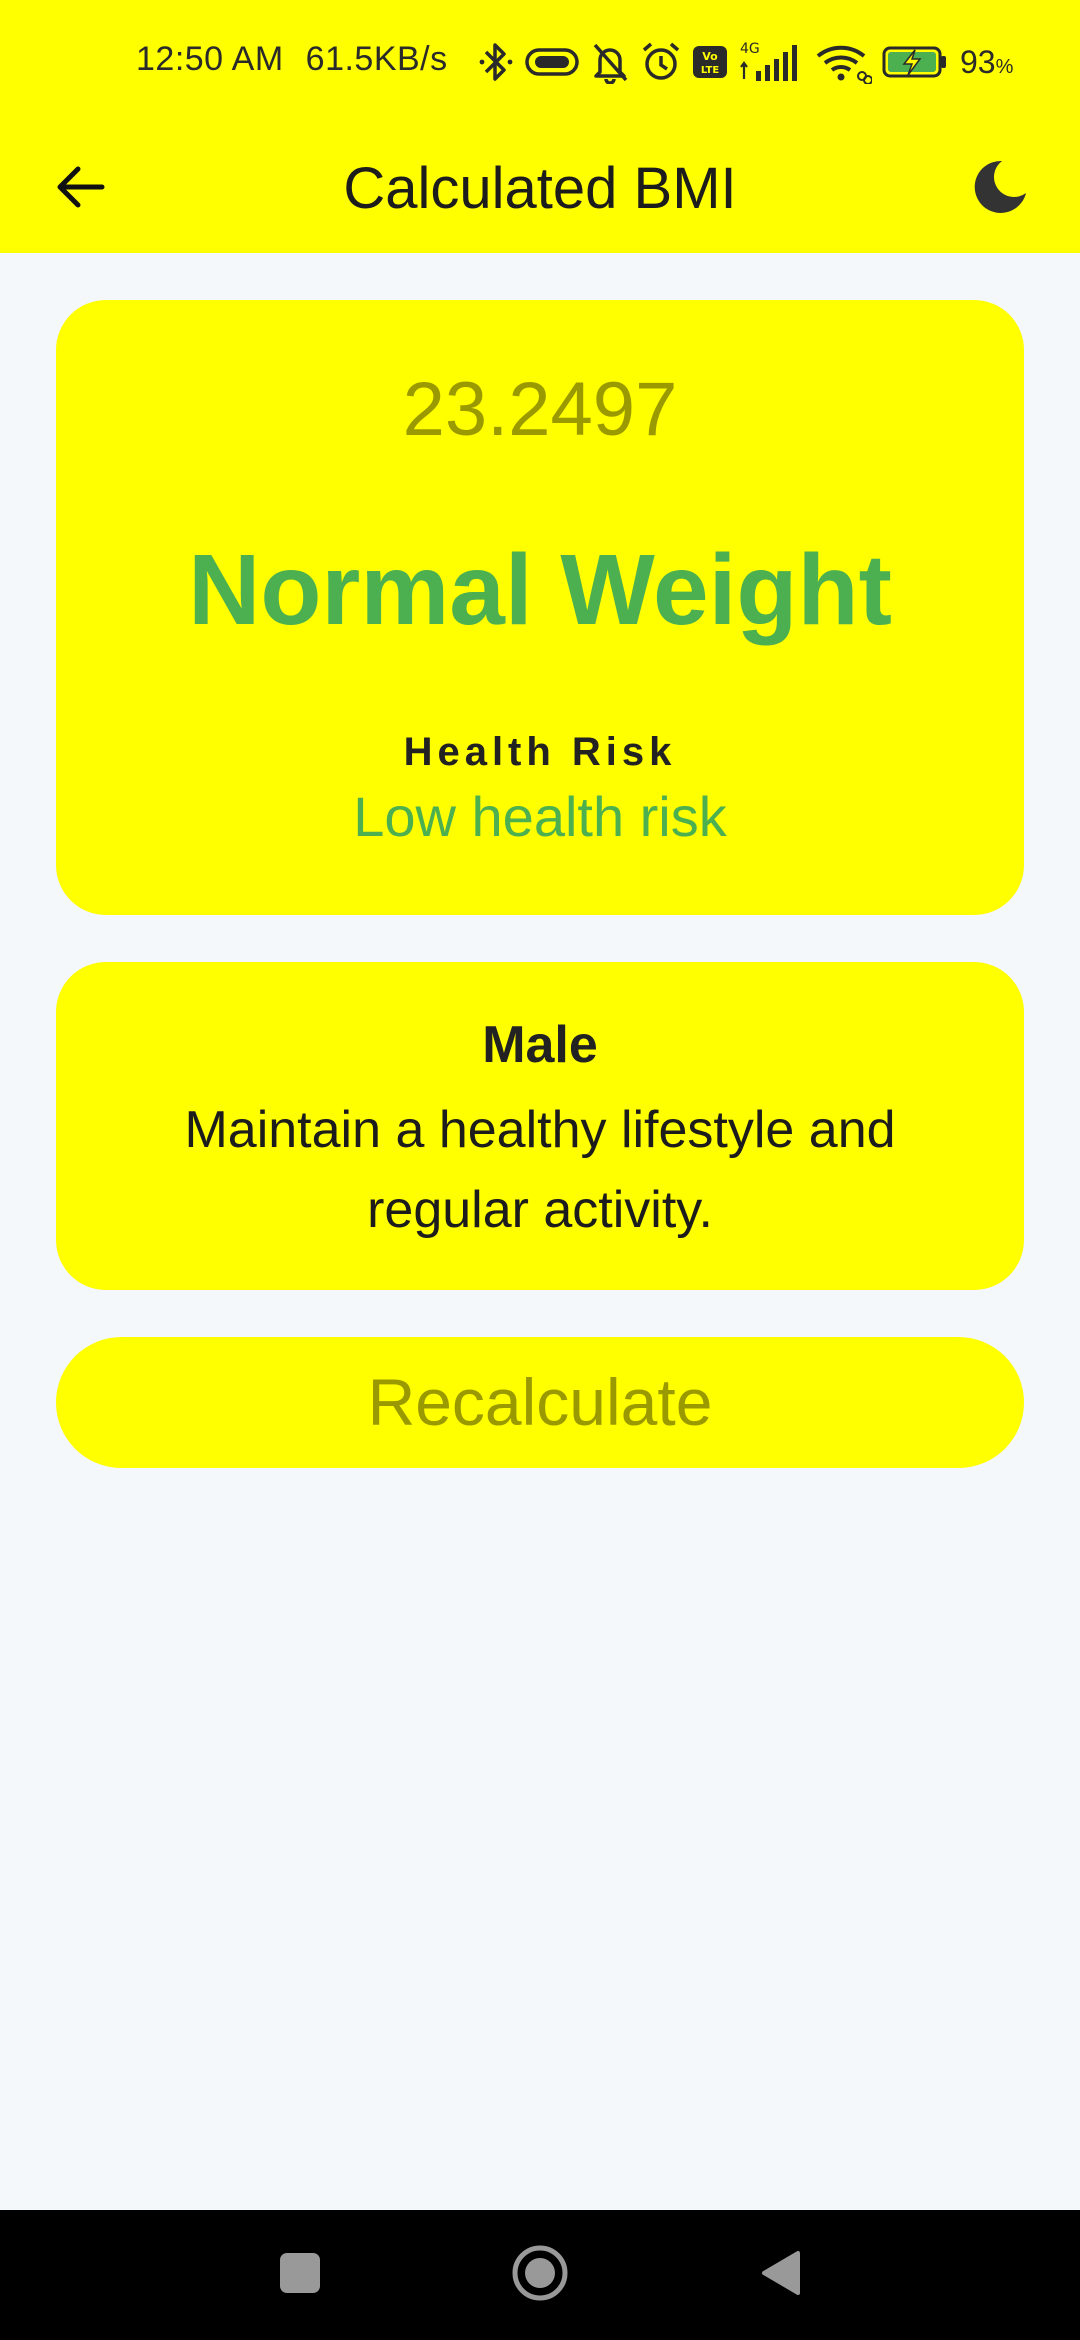 Image resolution: width=1080 pixels, height=2340 pixels. I want to click on status-text: 12:50 AM 61.5KB/s, so click(303, 59).